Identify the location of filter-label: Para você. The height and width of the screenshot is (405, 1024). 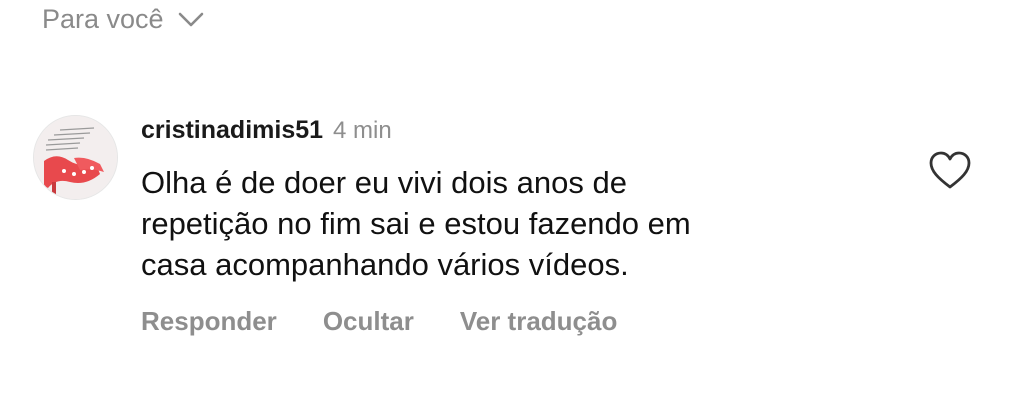
(103, 19).